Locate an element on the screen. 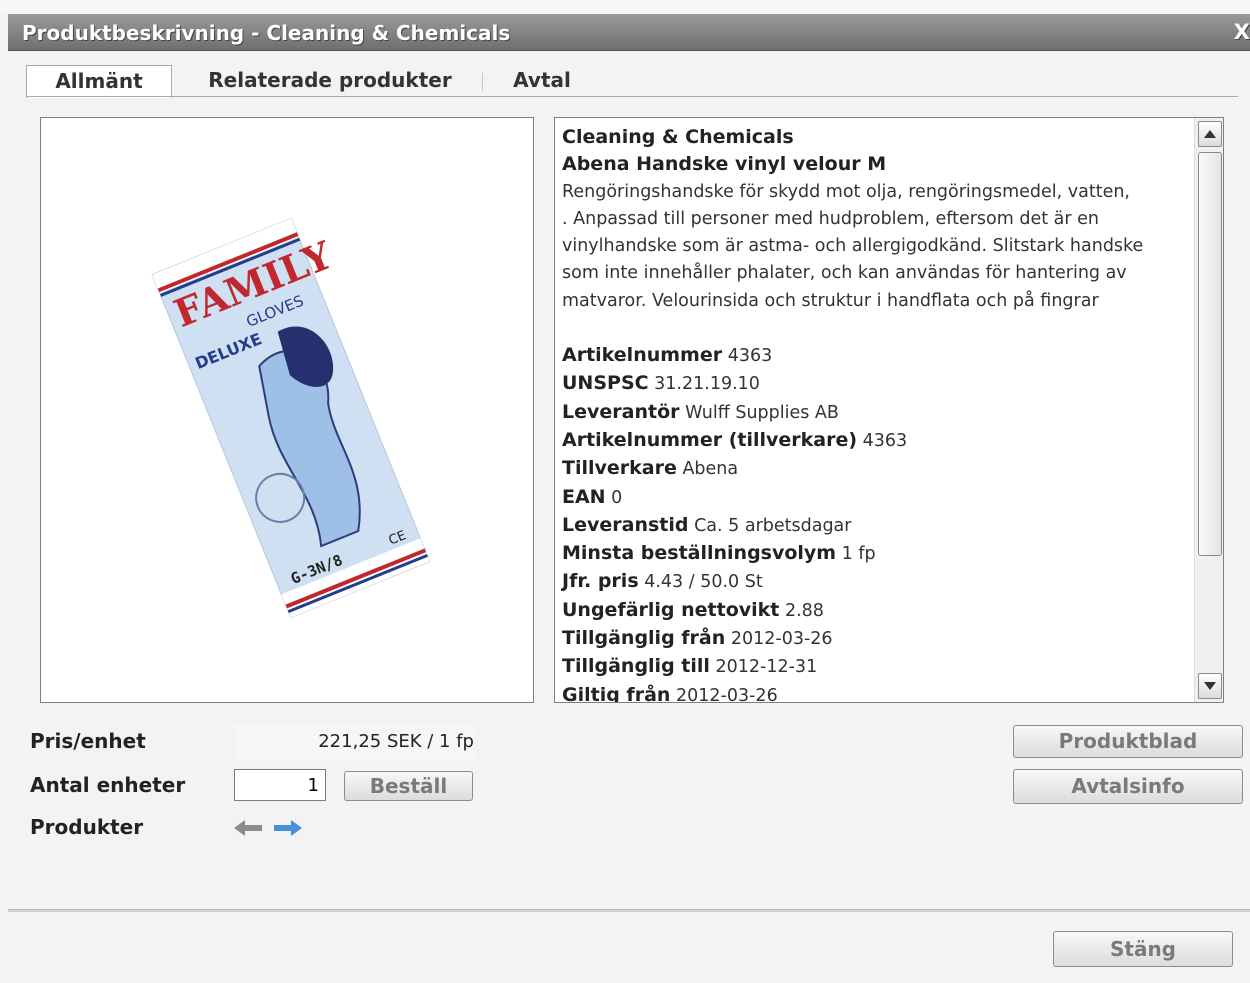 This screenshot has width=1250, height=983. attr-value: Ca. 5 arbetsdagar is located at coordinates (773, 525).